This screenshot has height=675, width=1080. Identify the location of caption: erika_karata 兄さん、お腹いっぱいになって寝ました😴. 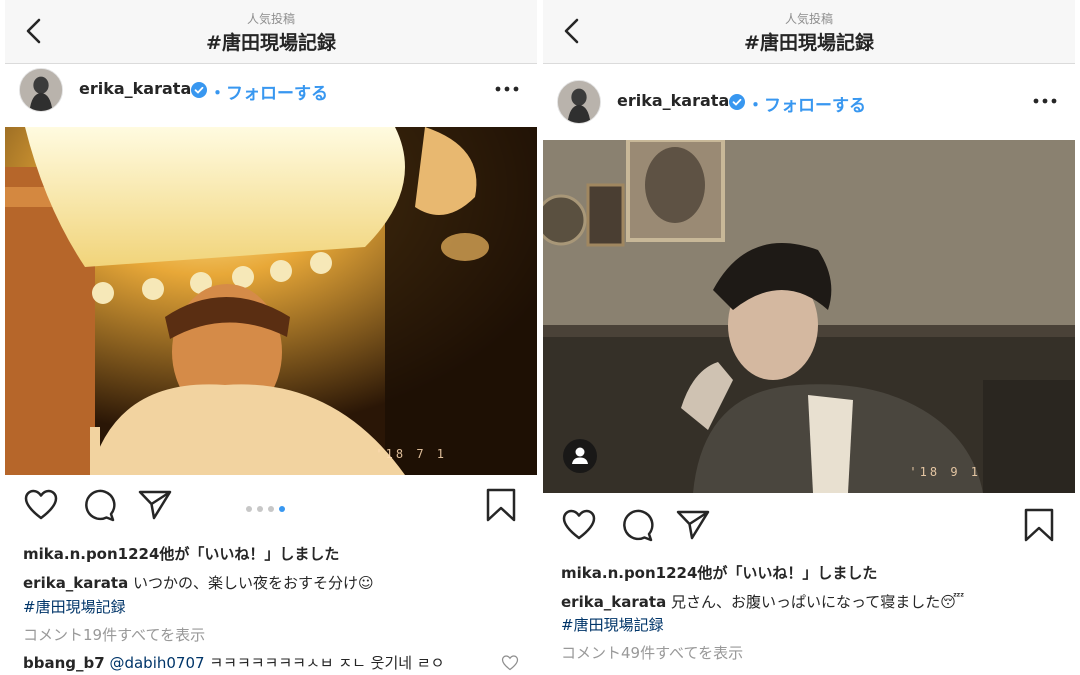
(809, 601).